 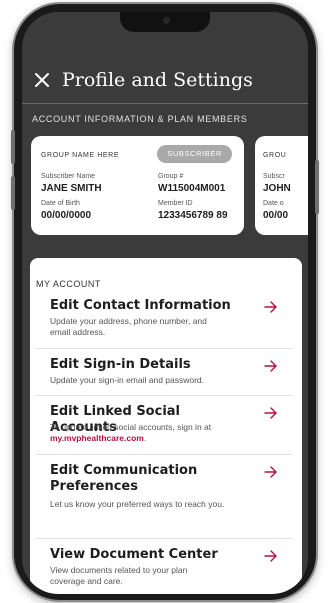 I want to click on member-card: GROU Subscr JOHN Date o 00/00, so click(x=281, y=185).